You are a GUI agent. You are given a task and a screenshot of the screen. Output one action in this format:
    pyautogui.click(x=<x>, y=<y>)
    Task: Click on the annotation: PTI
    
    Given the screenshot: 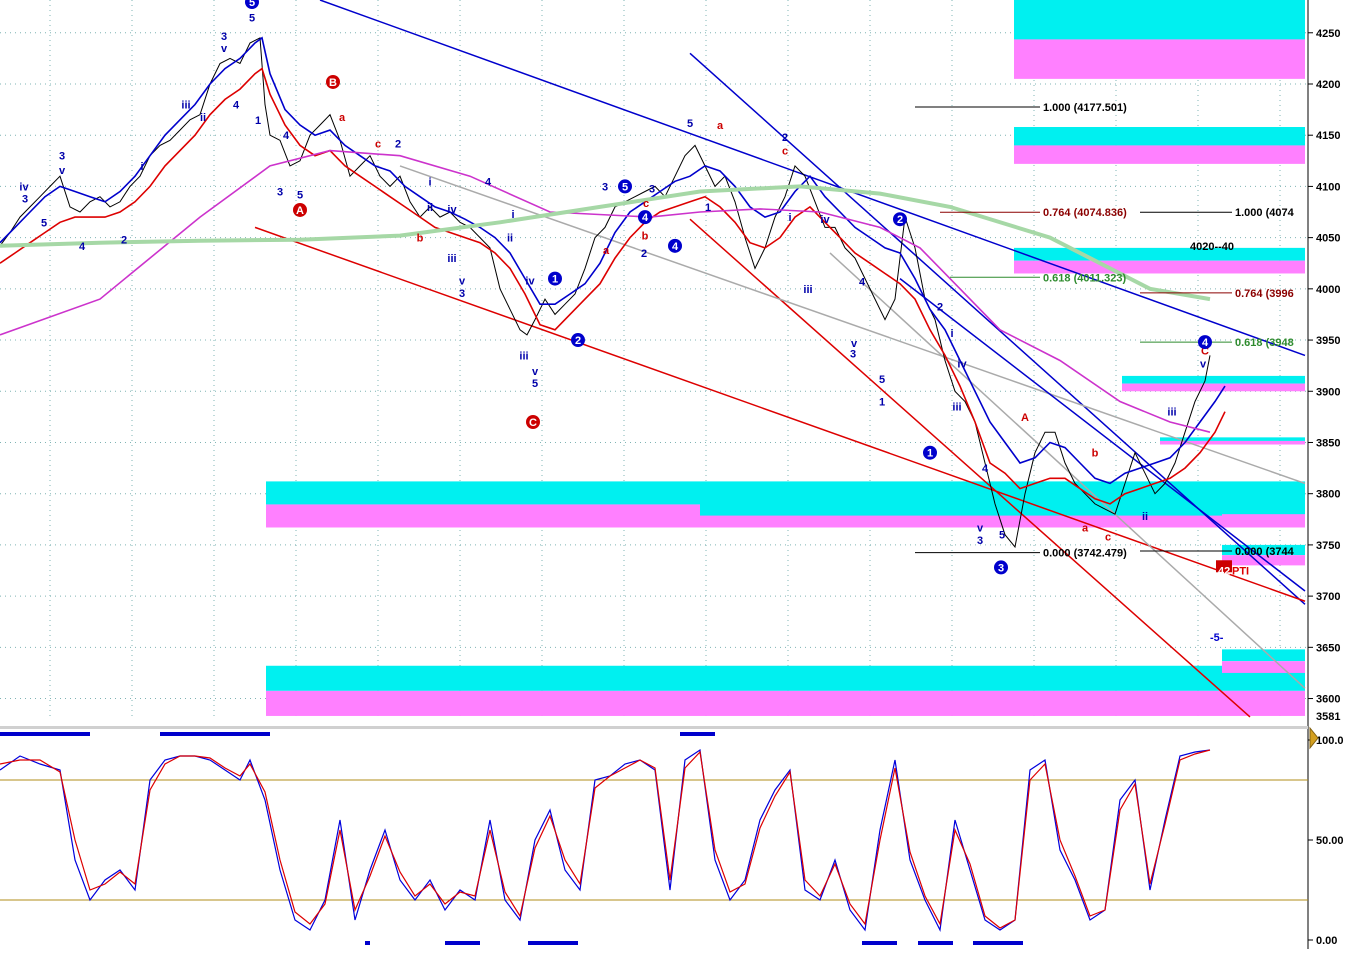 What is the action you would take?
    pyautogui.click(x=1240, y=572)
    